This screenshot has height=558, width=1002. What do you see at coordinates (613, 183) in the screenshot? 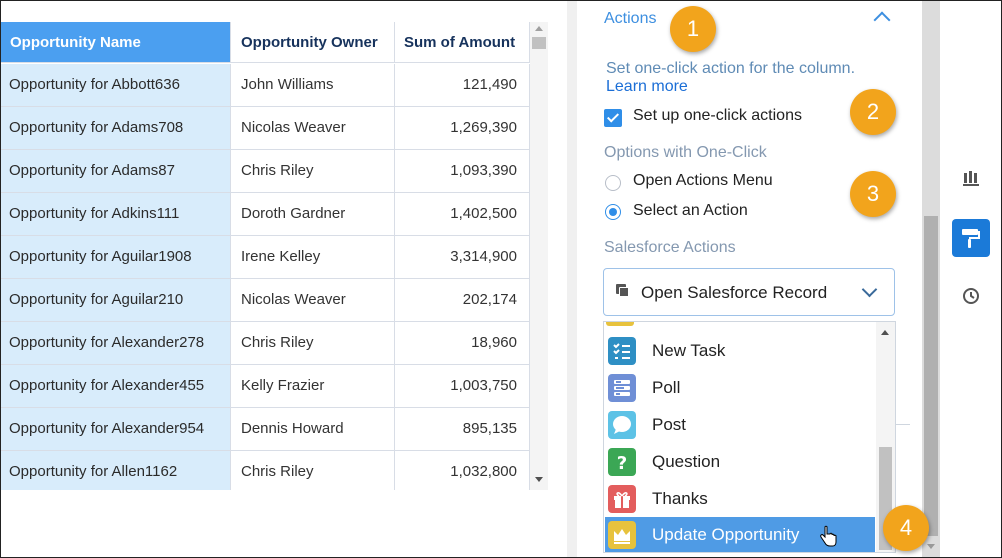
I see `radio-open-actions-menu` at bounding box center [613, 183].